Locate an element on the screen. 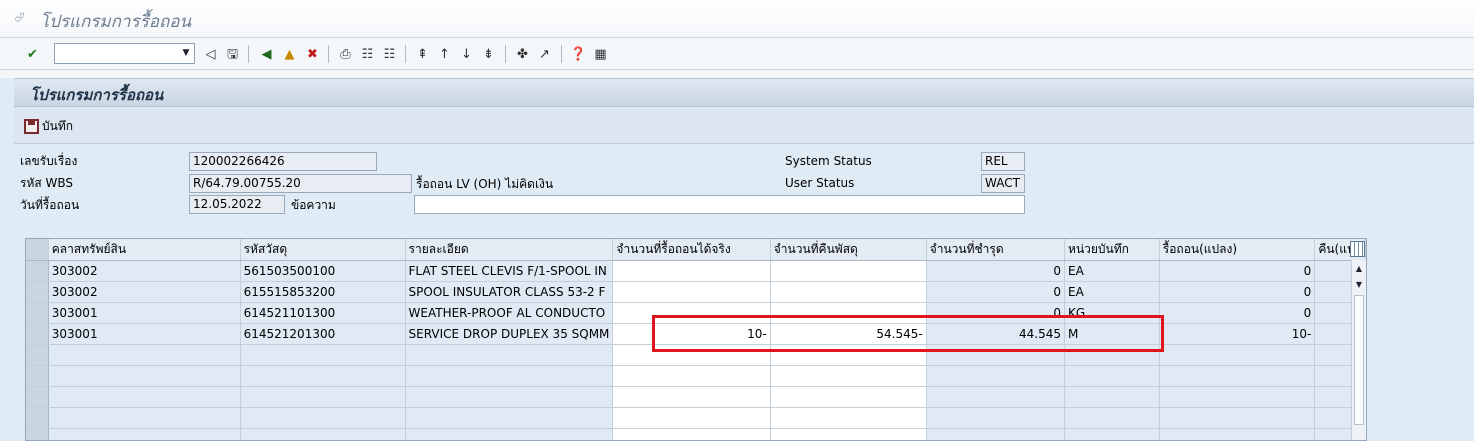 This screenshot has height=441, width=1474. previous-page-icon: ↑ is located at coordinates (444, 54).